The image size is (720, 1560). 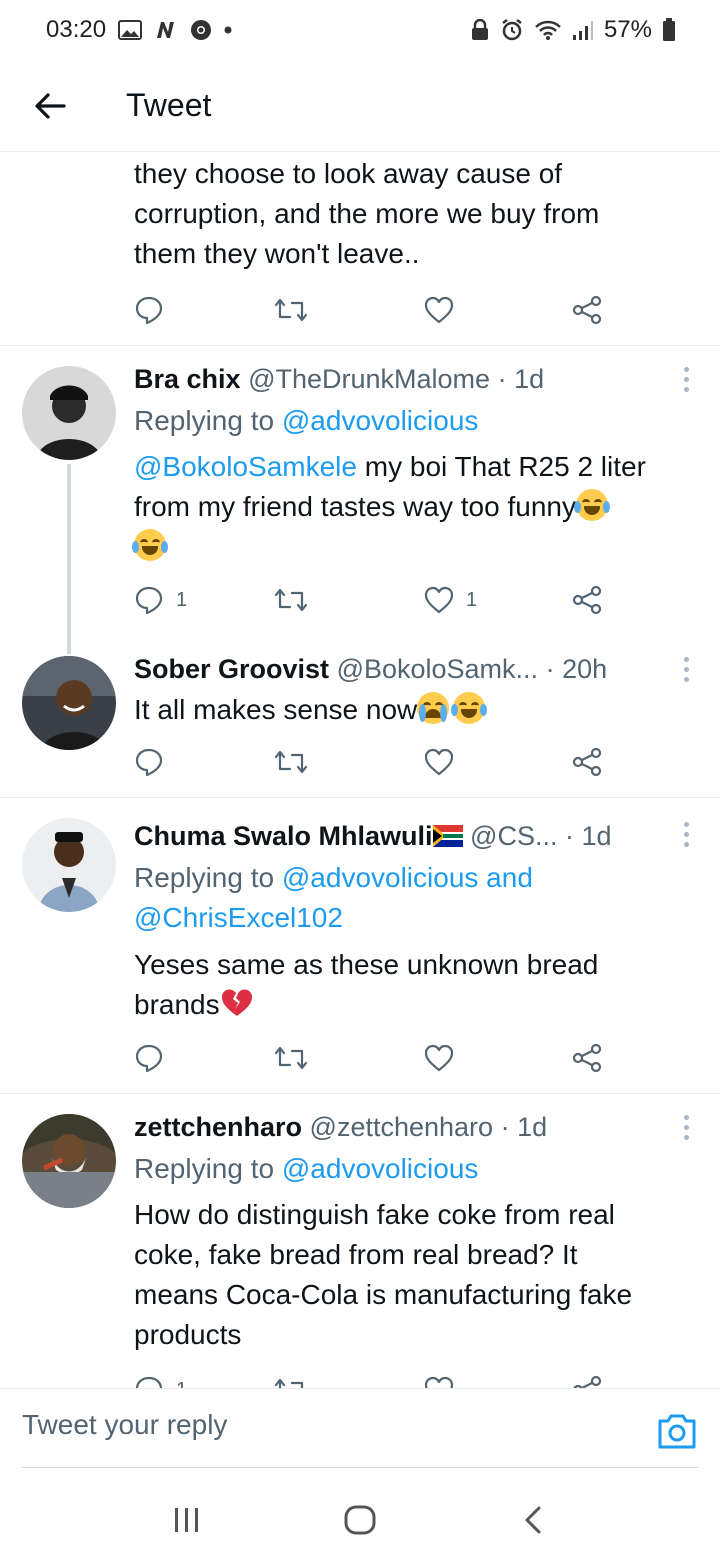 I want to click on reply-composer: Tweet your reply, so click(x=360, y=1434).